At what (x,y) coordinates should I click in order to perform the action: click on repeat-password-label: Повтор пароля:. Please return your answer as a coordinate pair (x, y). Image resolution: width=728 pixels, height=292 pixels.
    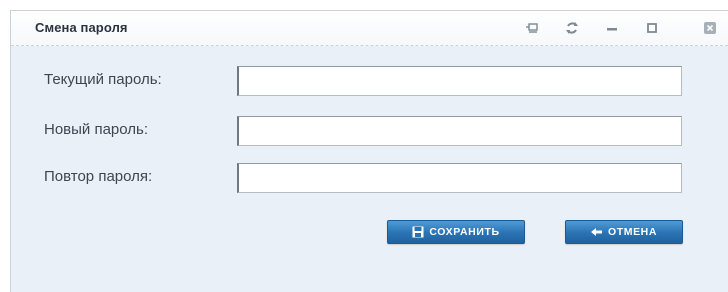
    Looking at the image, I should click on (98, 176).